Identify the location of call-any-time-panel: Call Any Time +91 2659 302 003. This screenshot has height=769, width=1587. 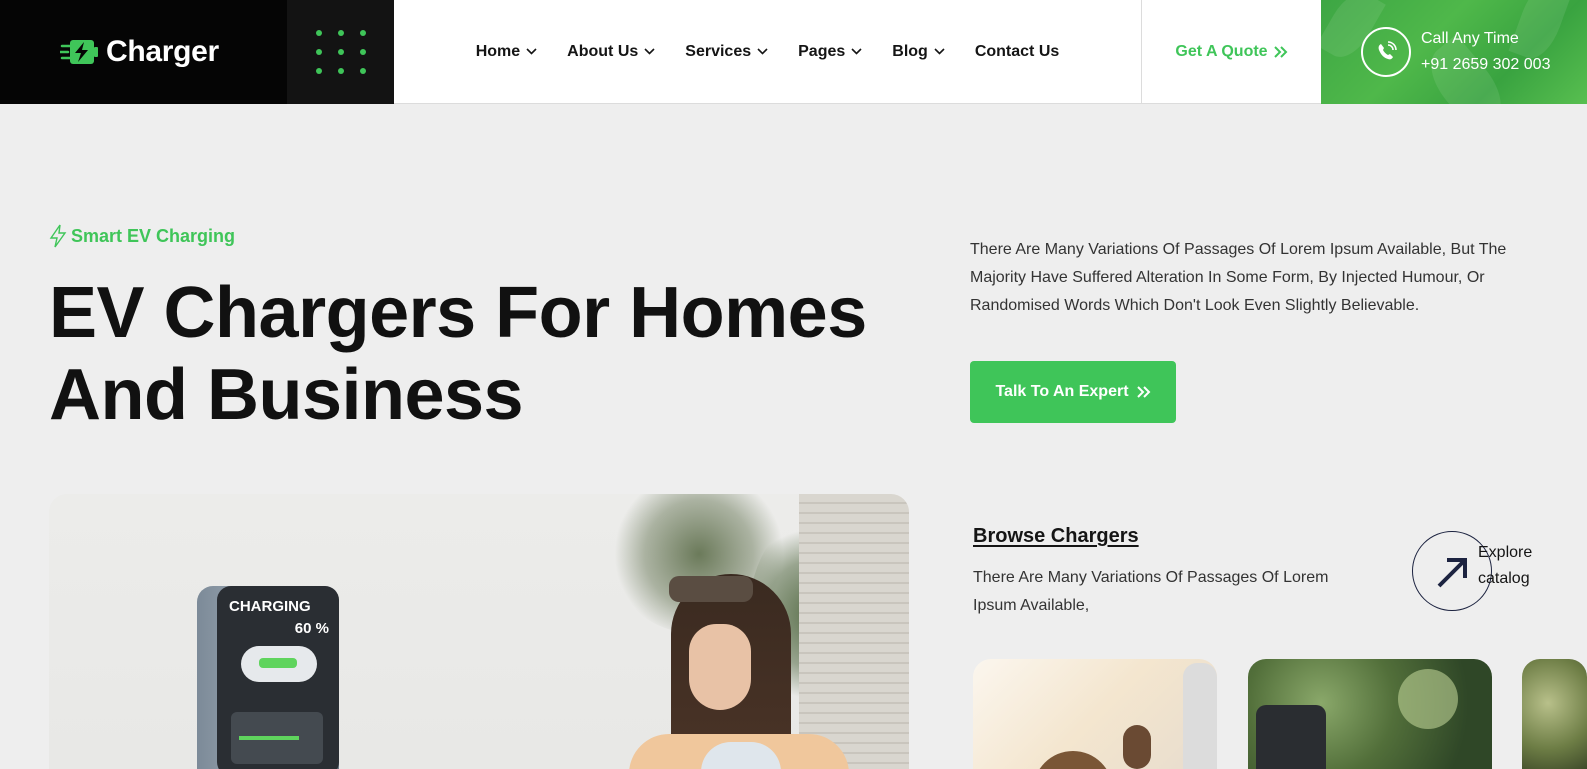
(1454, 52).